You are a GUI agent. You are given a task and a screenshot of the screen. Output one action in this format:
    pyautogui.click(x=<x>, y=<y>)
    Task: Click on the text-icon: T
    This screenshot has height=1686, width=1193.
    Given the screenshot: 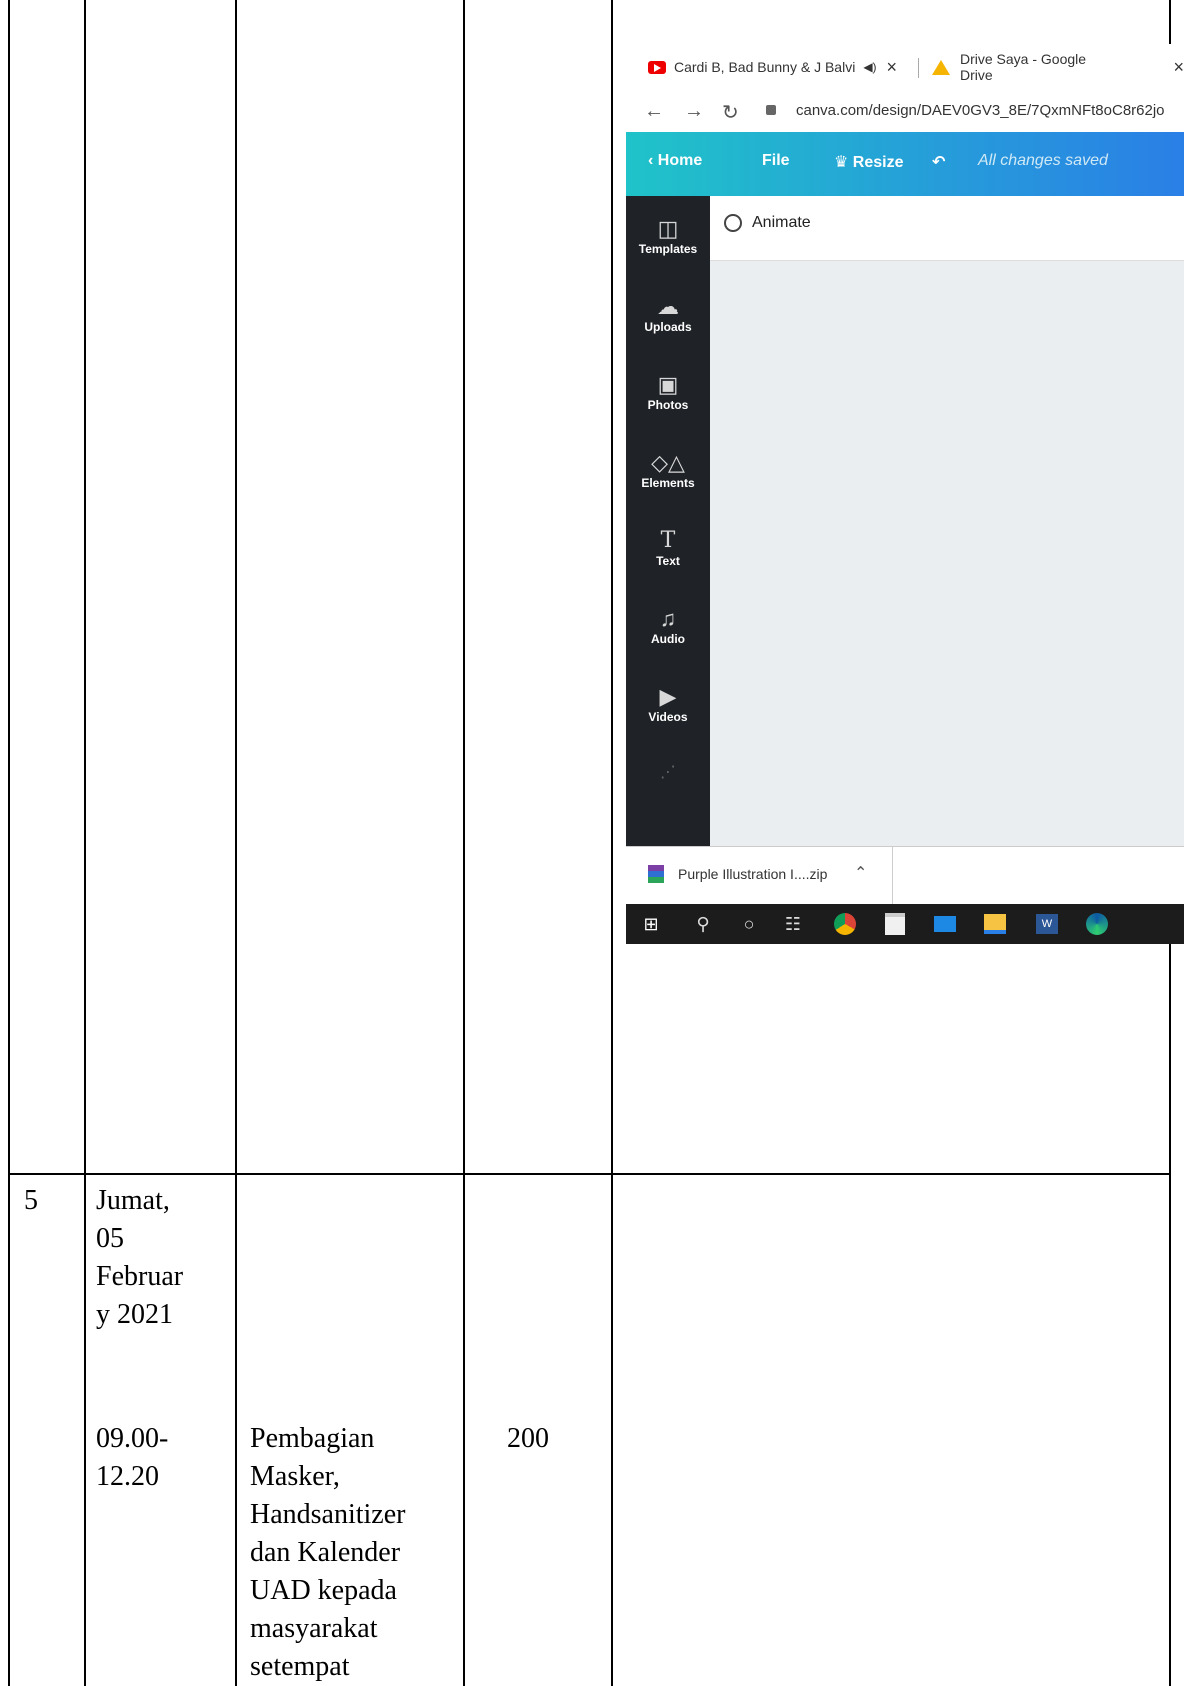 What is the action you would take?
    pyautogui.click(x=668, y=540)
    